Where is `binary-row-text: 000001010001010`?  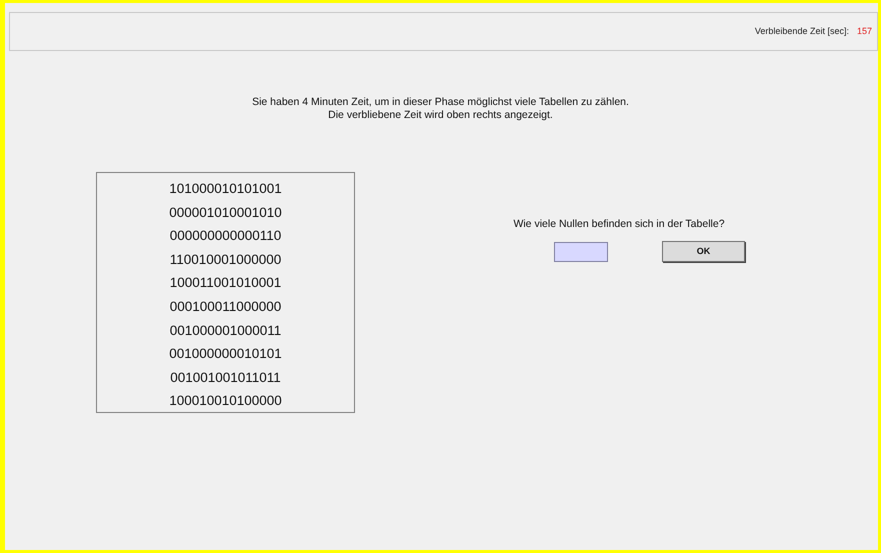 binary-row-text: 000001010001010 is located at coordinates (225, 213).